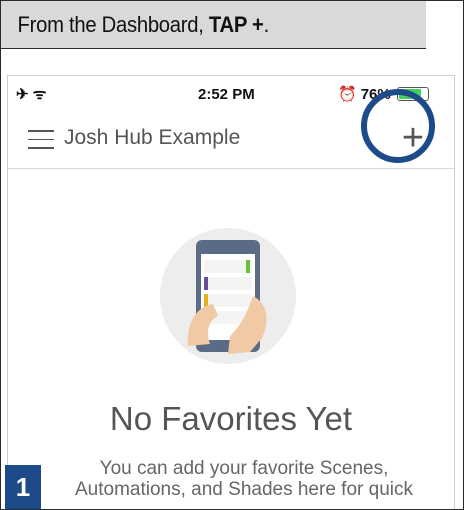 The width and height of the screenshot is (464, 510). What do you see at coordinates (244, 468) in the screenshot?
I see `description-line-1: You can add your favorite Scenes,` at bounding box center [244, 468].